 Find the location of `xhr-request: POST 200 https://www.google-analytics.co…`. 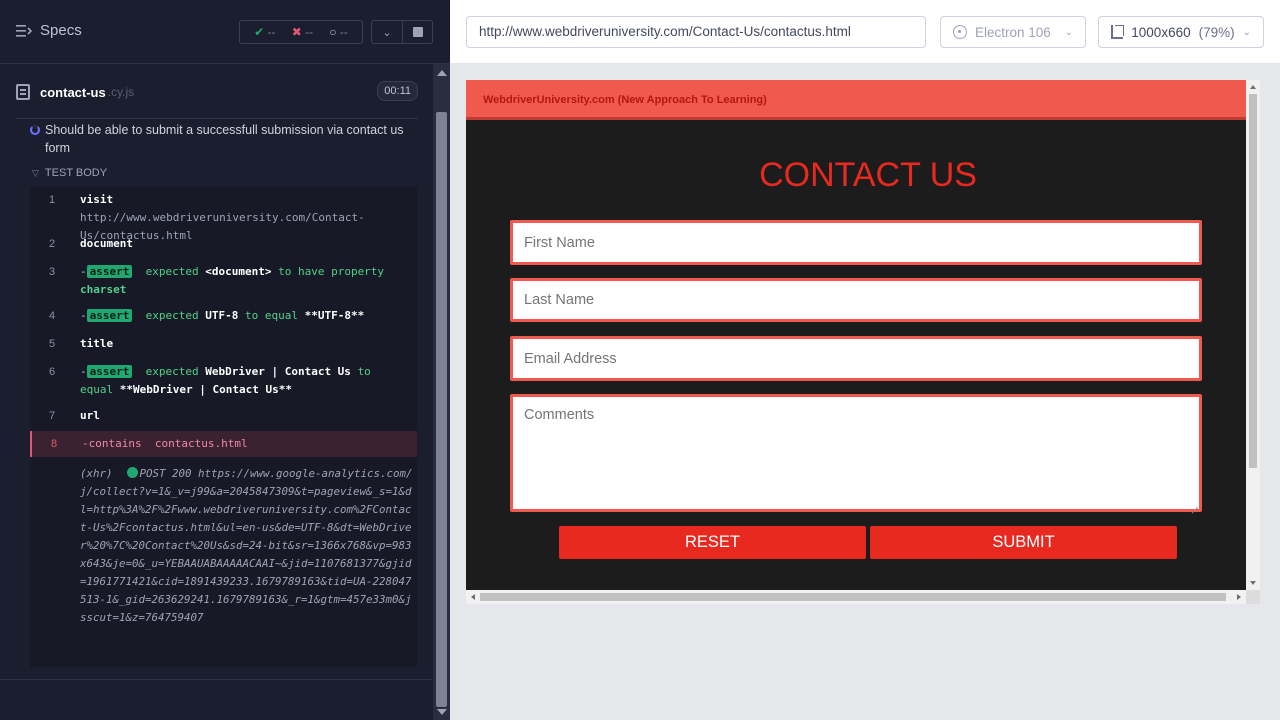

xhr-request: POST 200 https://www.google-analytics.co… is located at coordinates (246, 545).